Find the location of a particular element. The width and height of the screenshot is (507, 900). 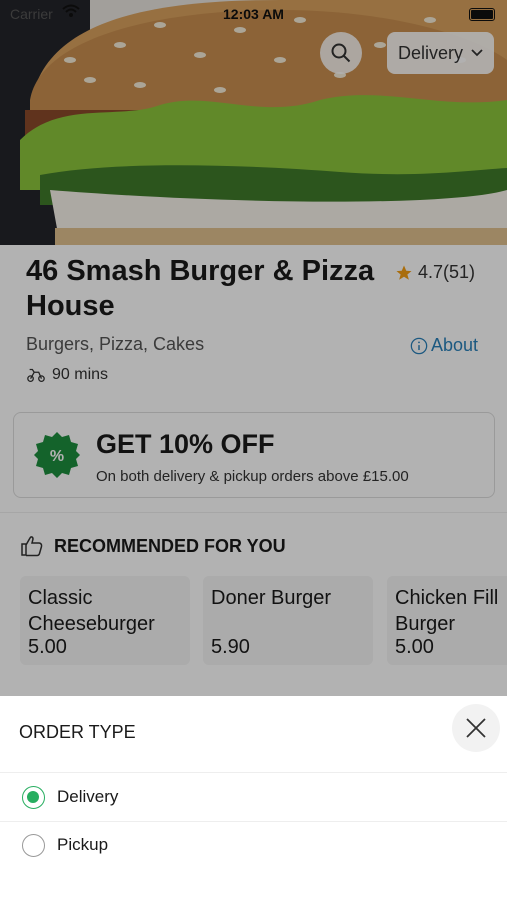

option-label: Delivery is located at coordinates (88, 796).